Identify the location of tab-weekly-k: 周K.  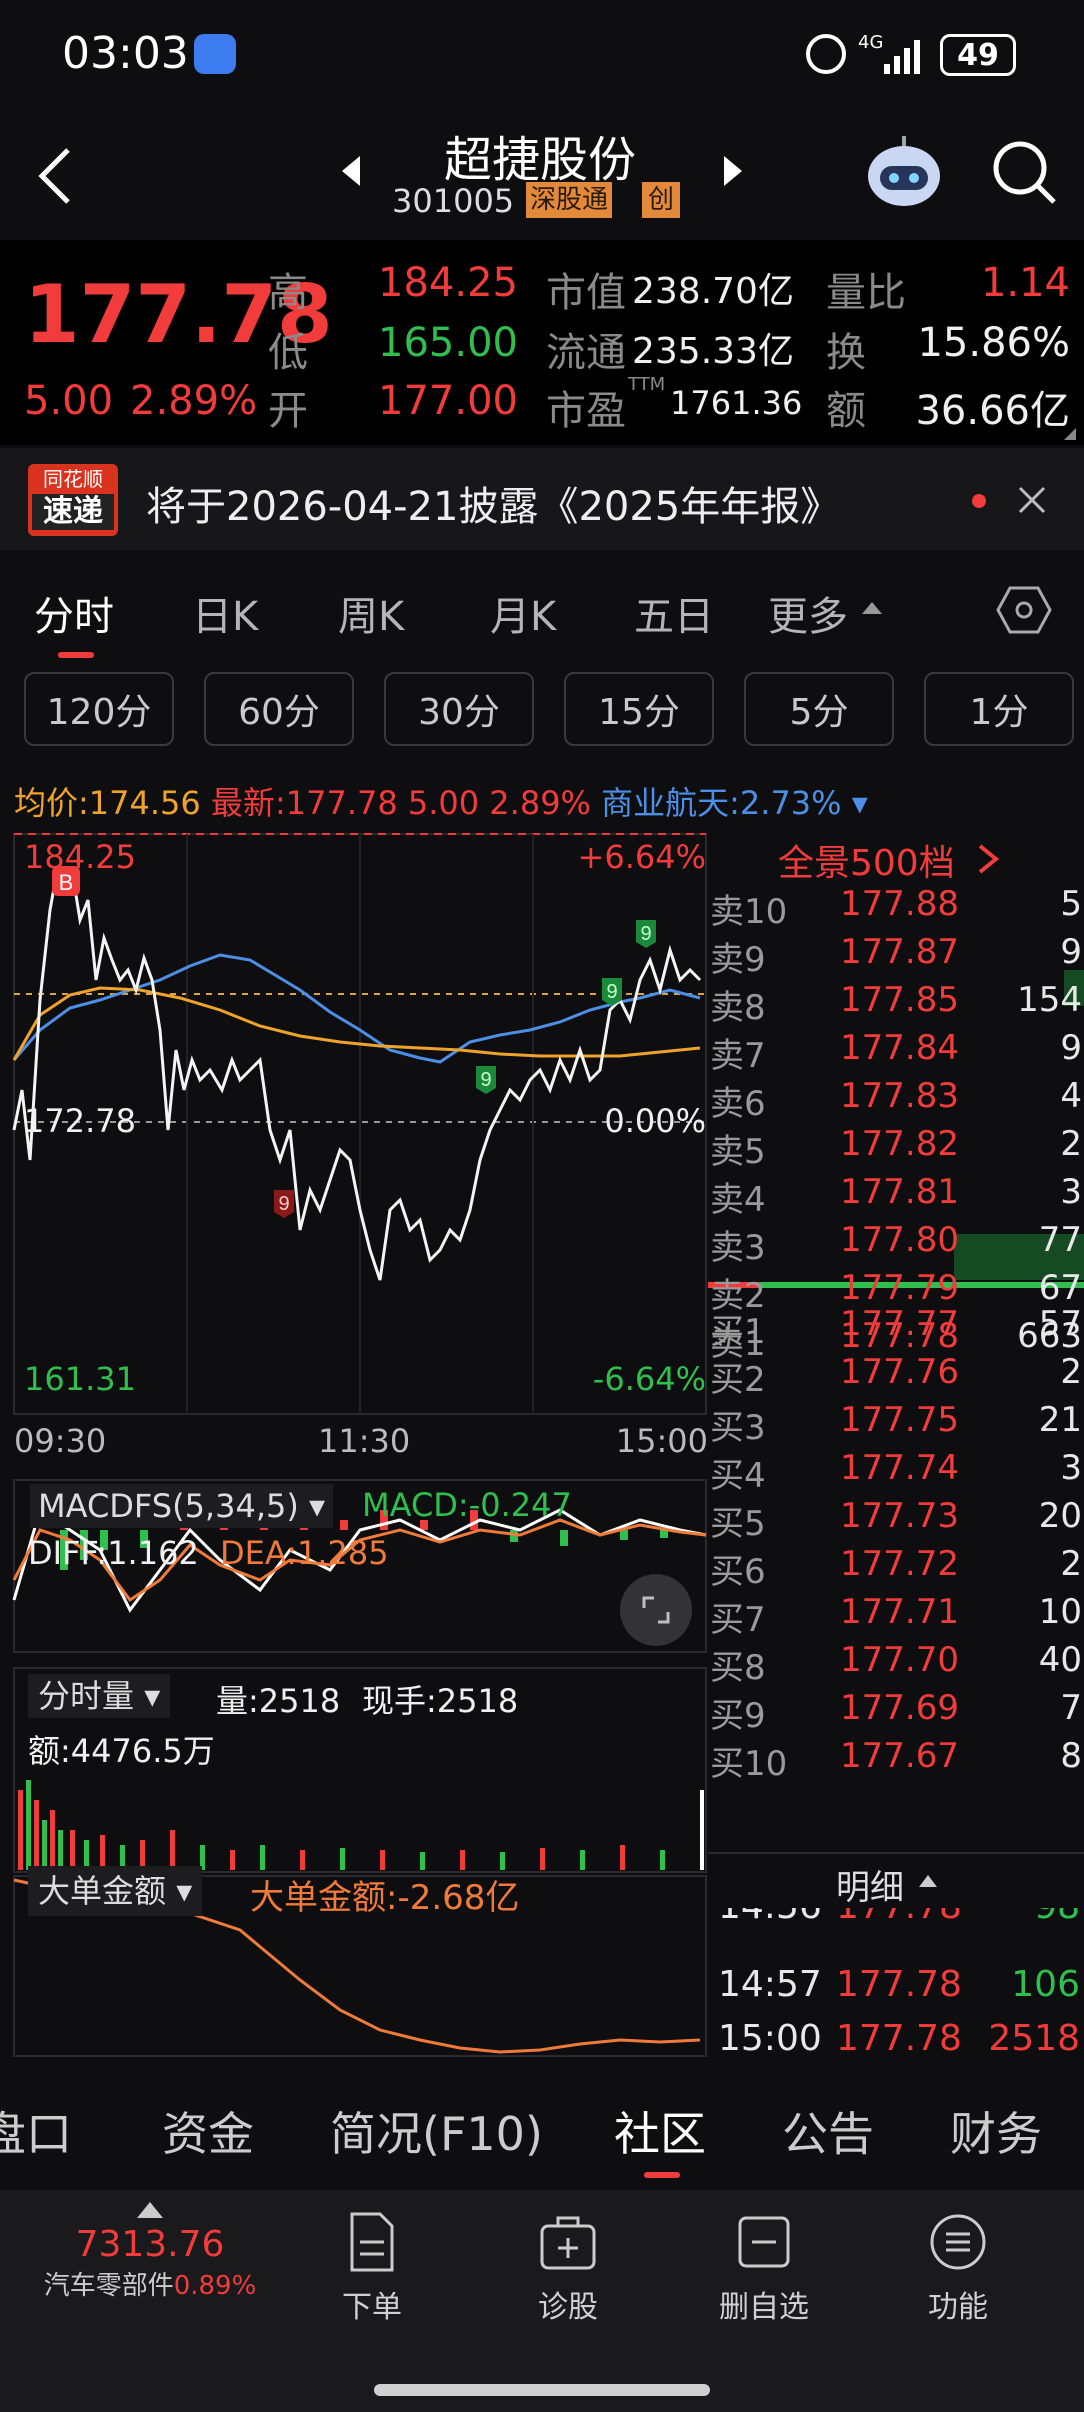
(371, 613).